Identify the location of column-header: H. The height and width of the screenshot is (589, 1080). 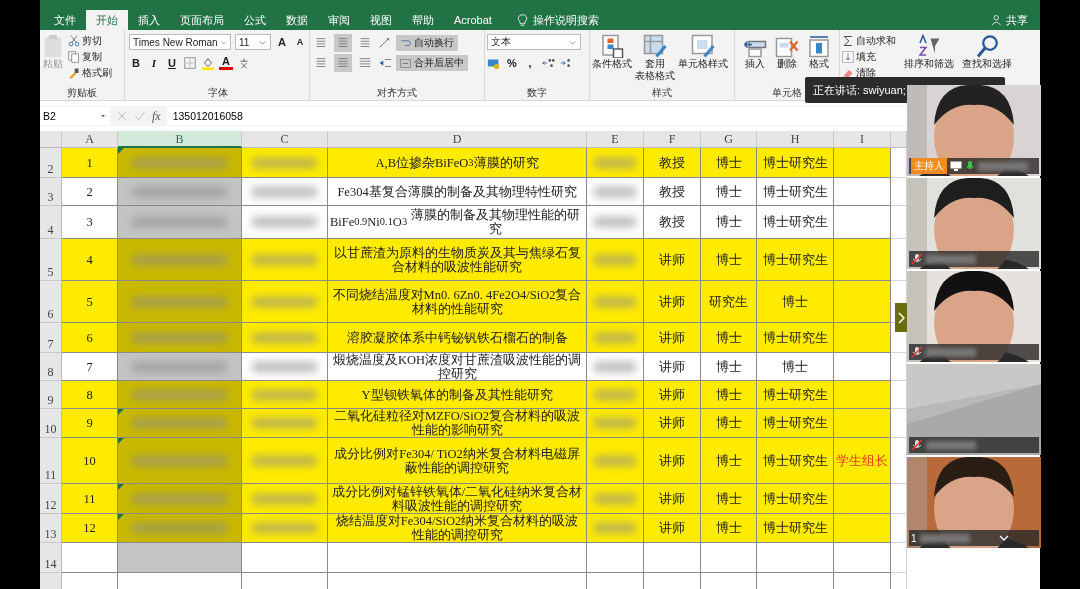
(795, 139).